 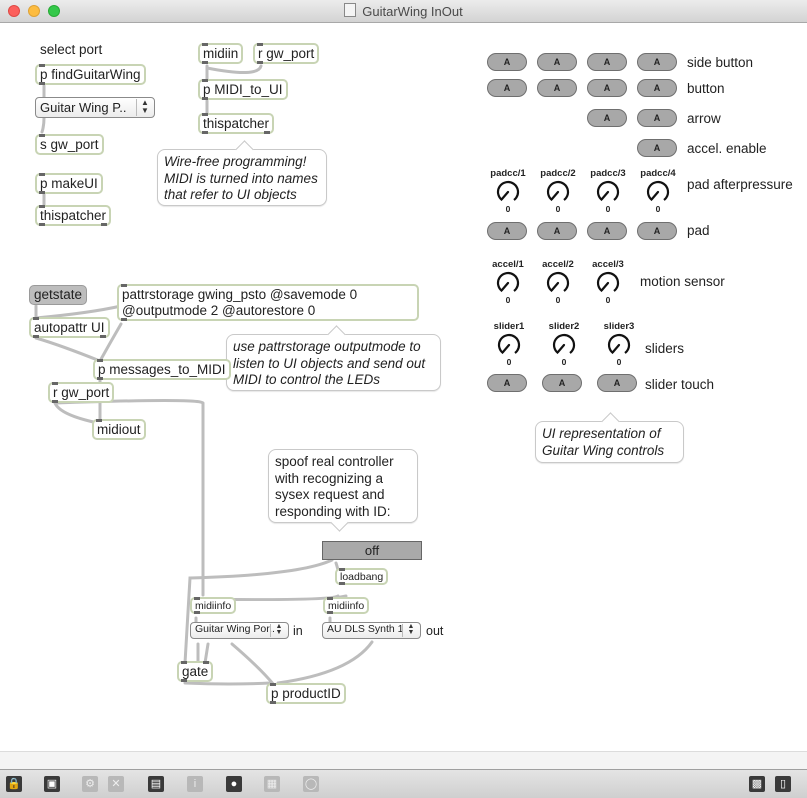 I want to click on side-button-3: A, so click(x=607, y=62).